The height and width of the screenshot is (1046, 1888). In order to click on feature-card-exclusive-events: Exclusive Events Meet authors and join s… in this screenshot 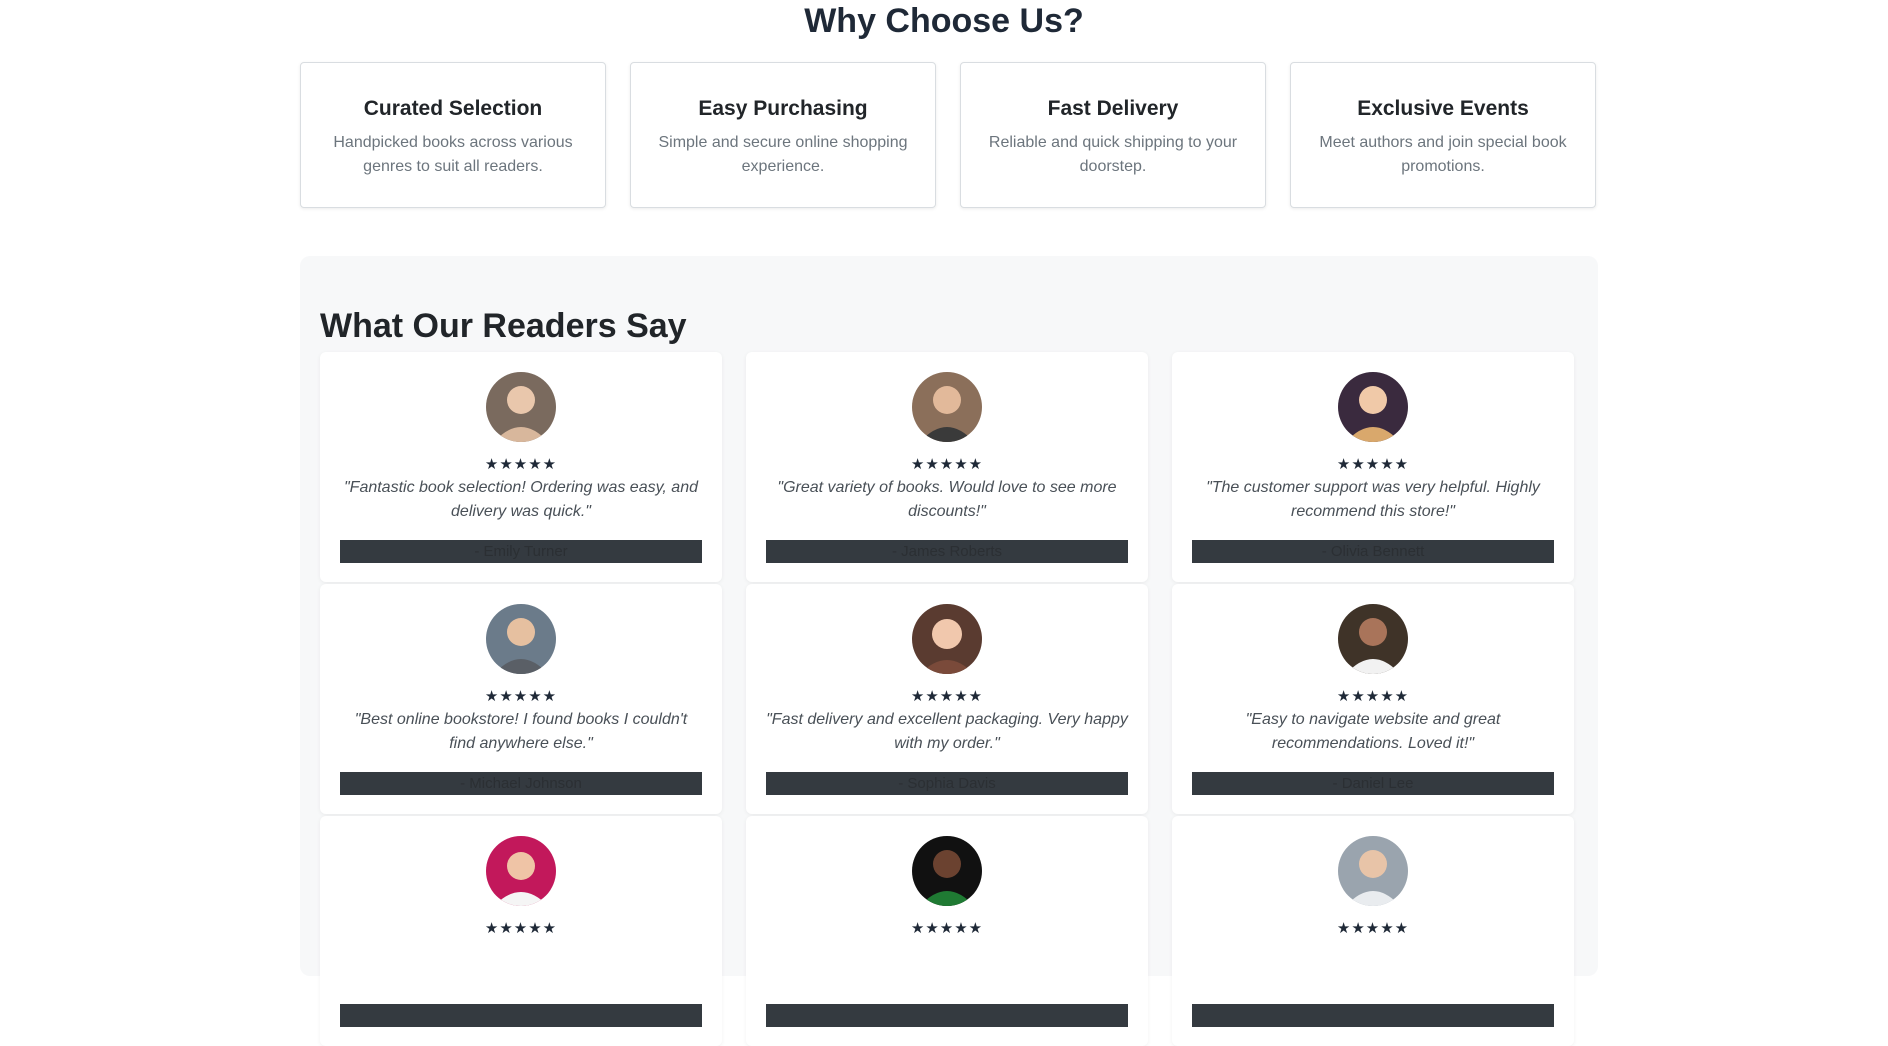, I will do `click(1443, 135)`.